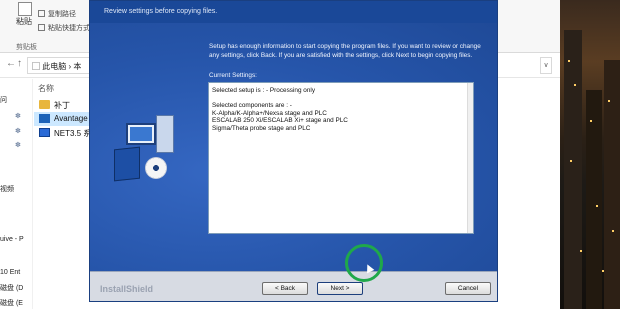  What do you see at coordinates (41, 27) in the screenshot?
I see `paste-shortcut-icon` at bounding box center [41, 27].